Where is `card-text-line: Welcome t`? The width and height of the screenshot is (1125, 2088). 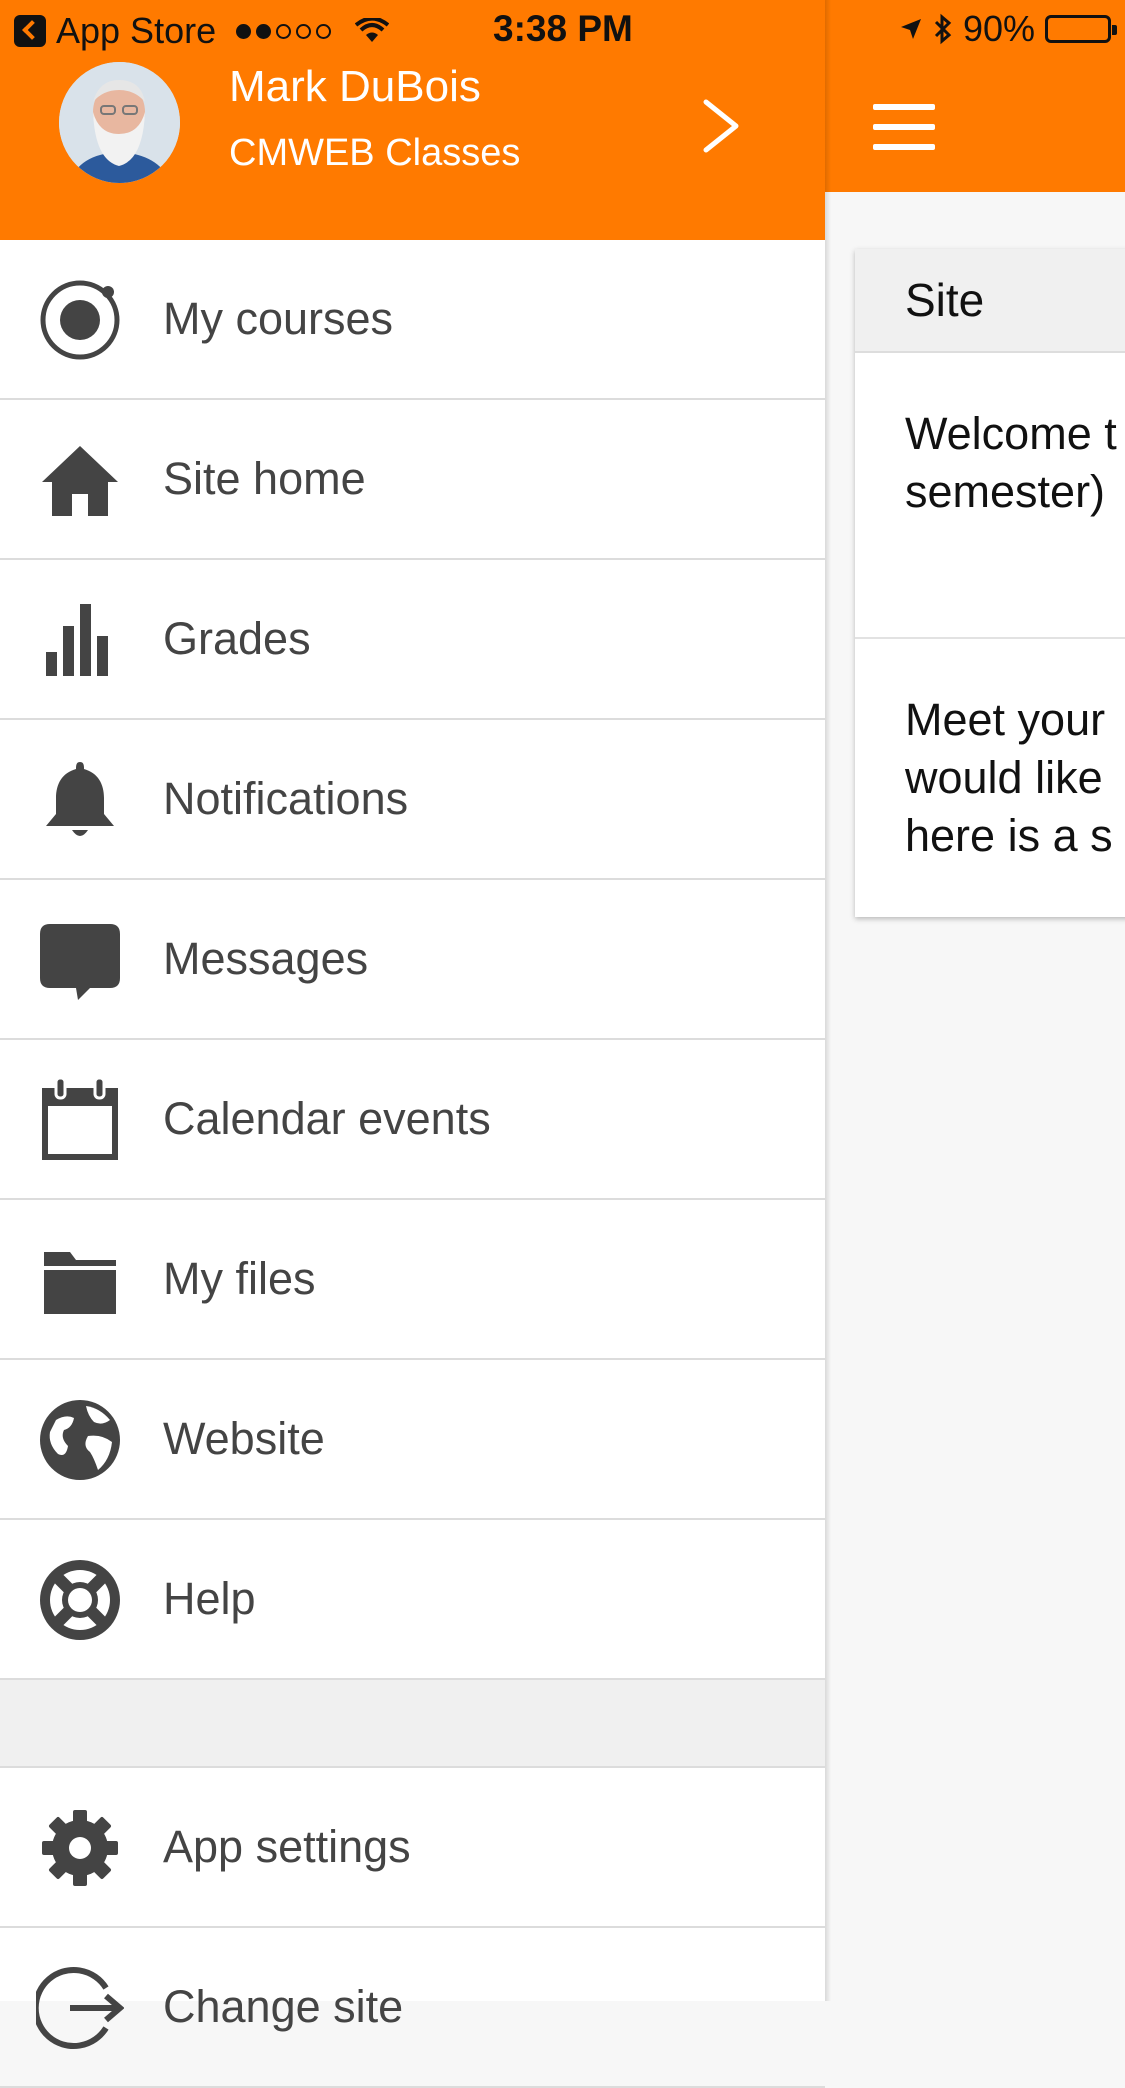
card-text-line: Welcome t is located at coordinates (1011, 433).